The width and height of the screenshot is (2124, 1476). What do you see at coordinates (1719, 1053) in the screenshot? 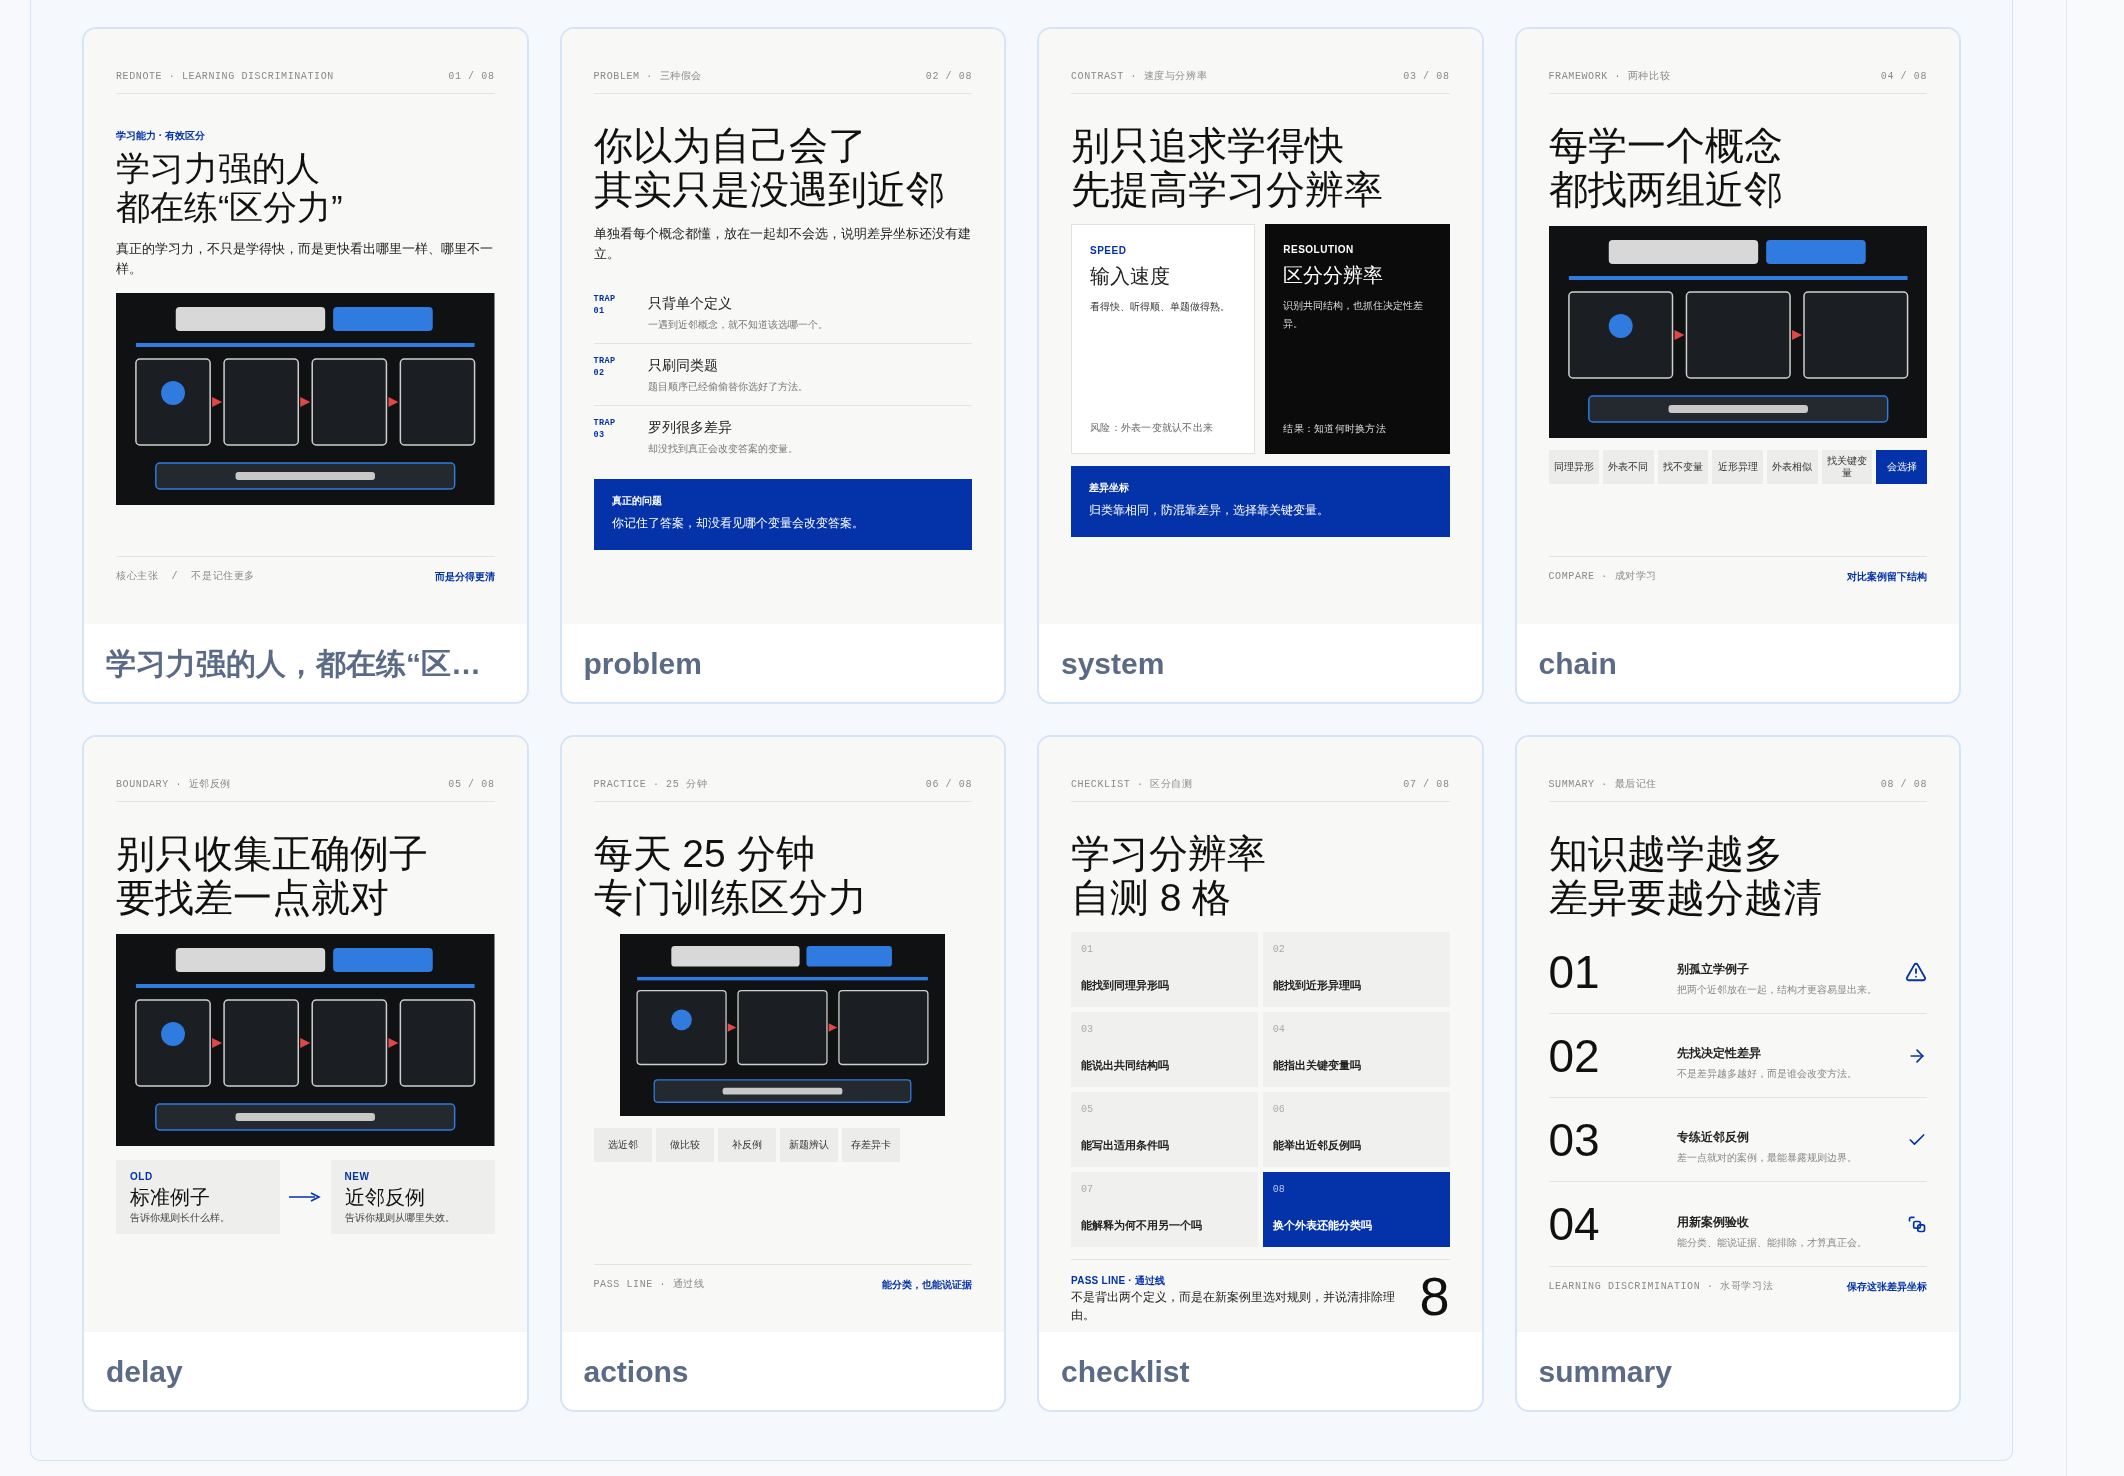
I see `step-title: 先找决定性差异` at bounding box center [1719, 1053].